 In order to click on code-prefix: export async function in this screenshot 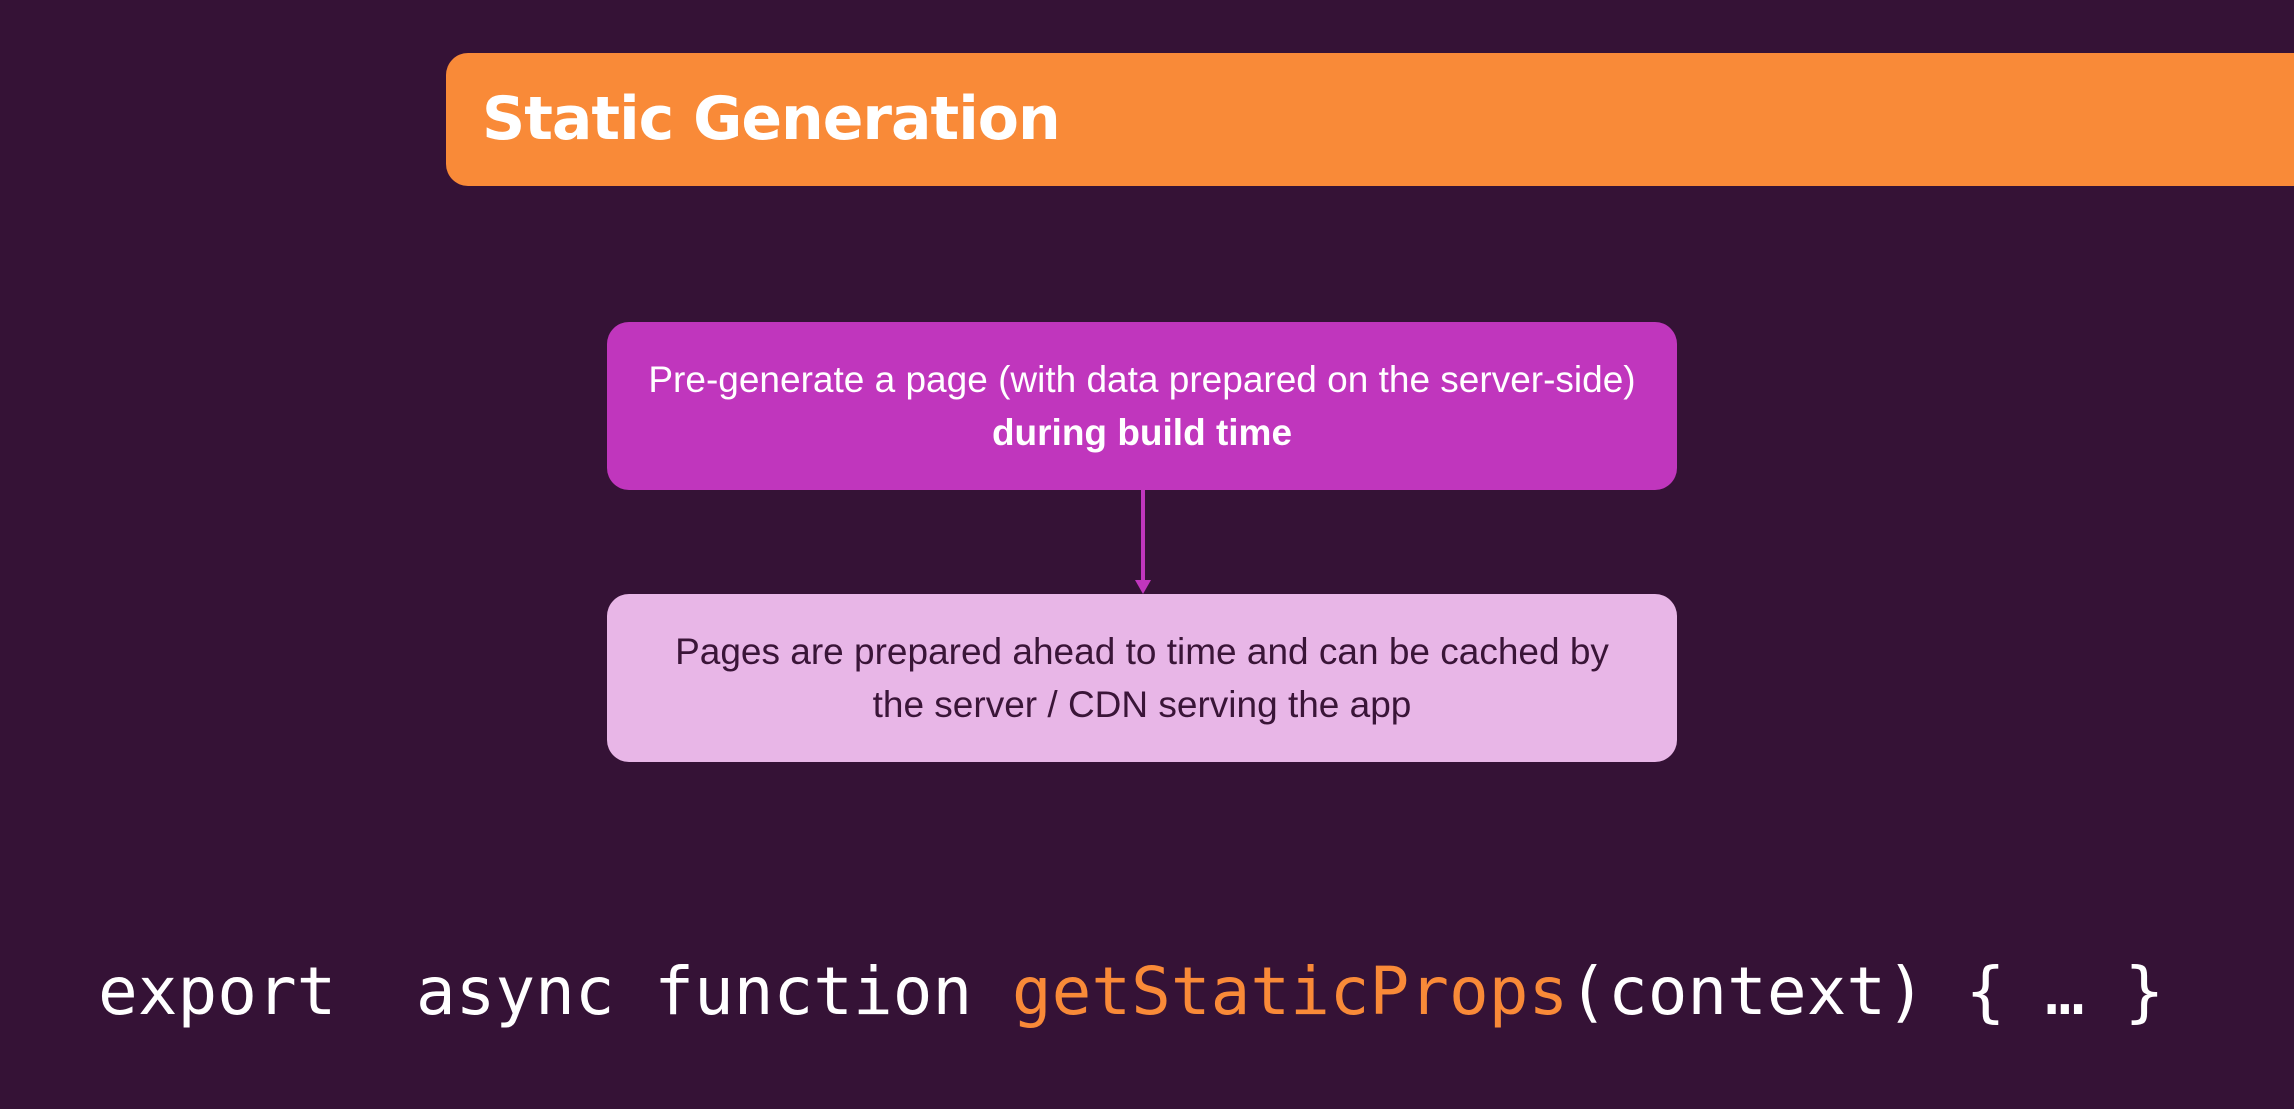, I will do `click(555, 991)`.